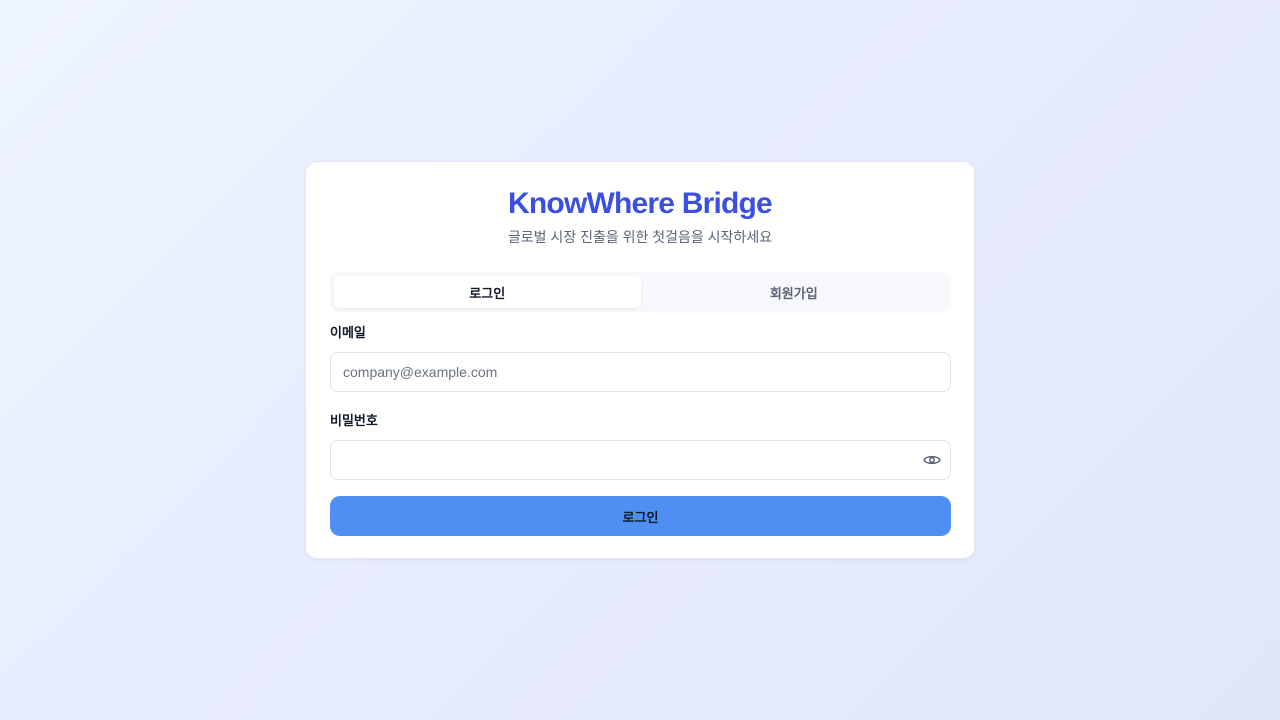 The height and width of the screenshot is (720, 1280). What do you see at coordinates (640, 203) in the screenshot?
I see `app-title: KnowWhere Bridge` at bounding box center [640, 203].